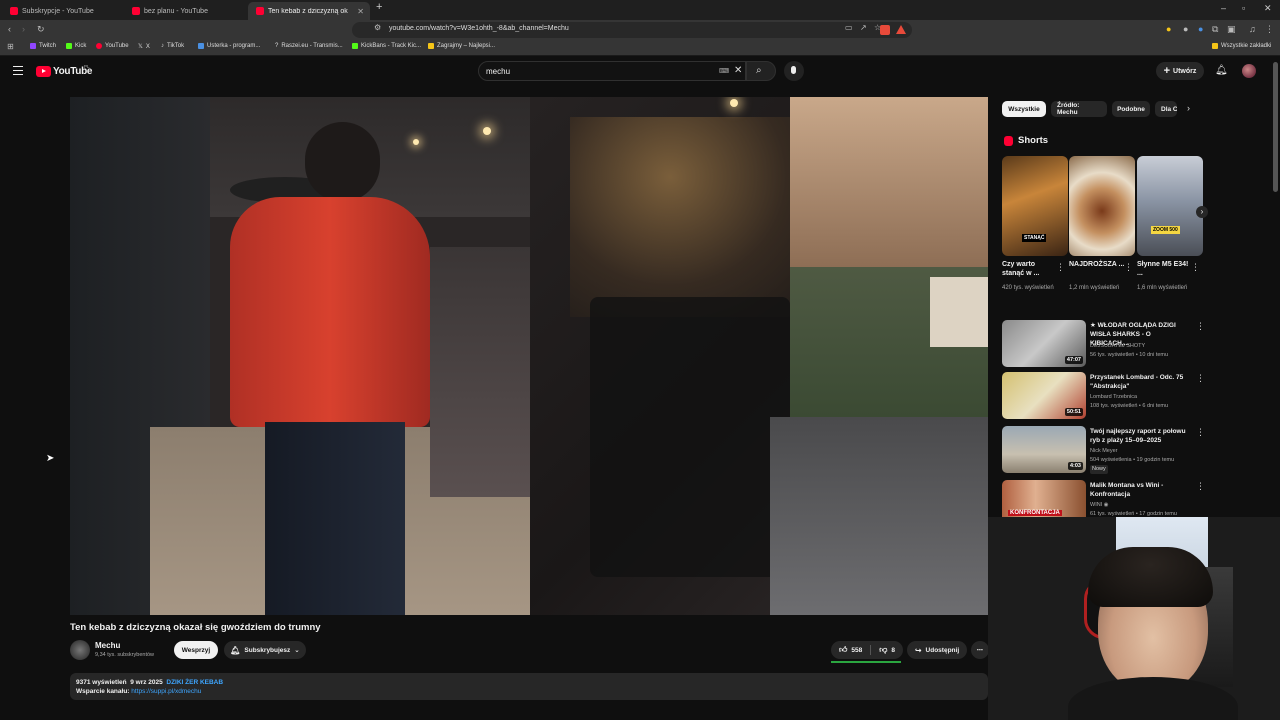  What do you see at coordinates (144, 47) in the screenshot?
I see `bookmark-x: 𝕏X` at bounding box center [144, 47].